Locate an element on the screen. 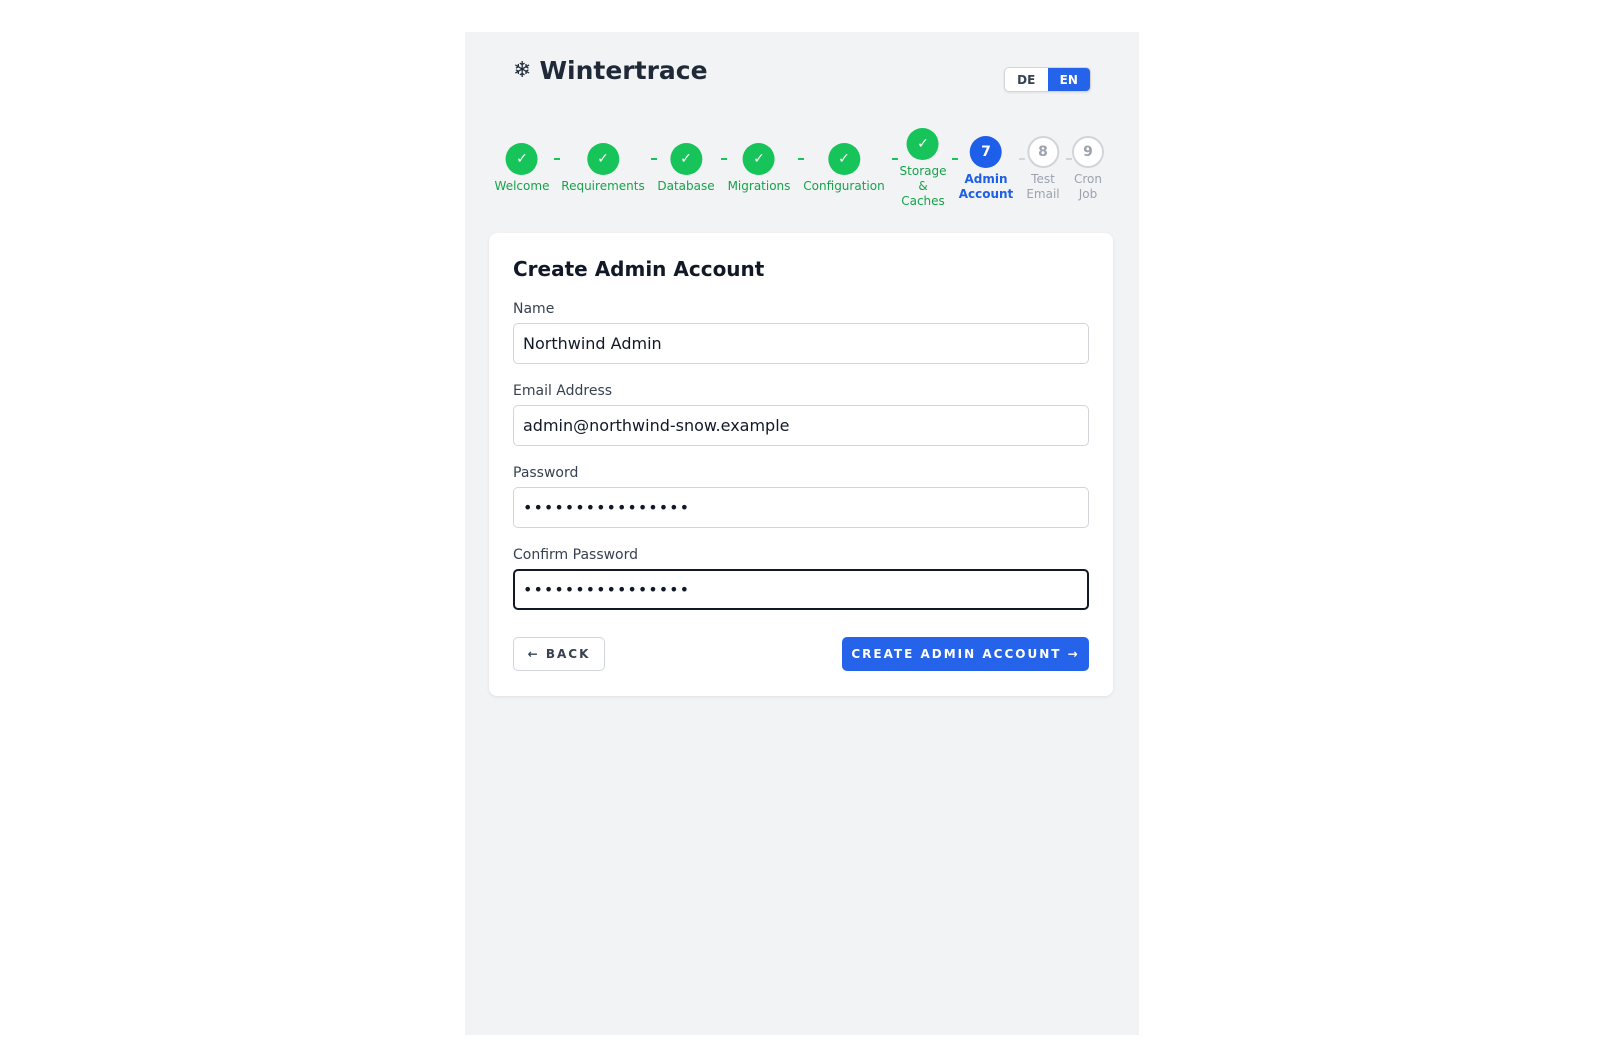 This screenshot has width=1600, height=1064. step-label: Configuration is located at coordinates (843, 186).